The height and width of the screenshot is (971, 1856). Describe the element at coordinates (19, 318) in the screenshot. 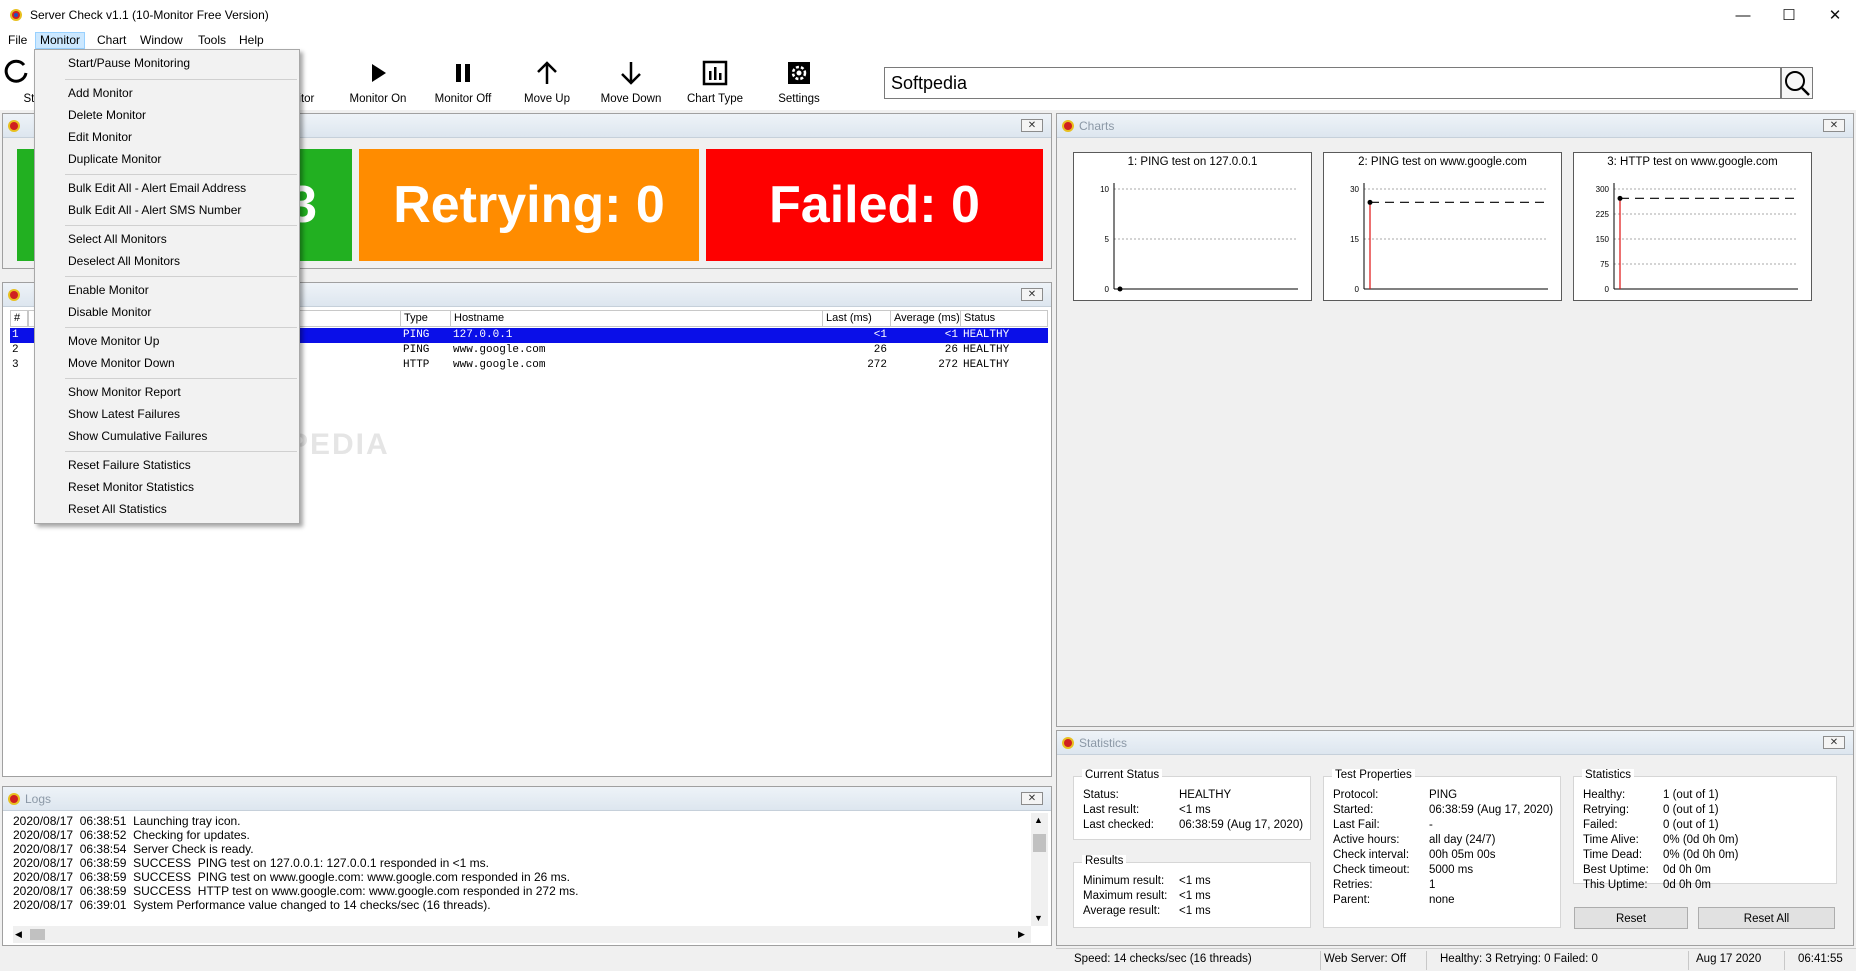

I see `col-header-num: #` at that location.